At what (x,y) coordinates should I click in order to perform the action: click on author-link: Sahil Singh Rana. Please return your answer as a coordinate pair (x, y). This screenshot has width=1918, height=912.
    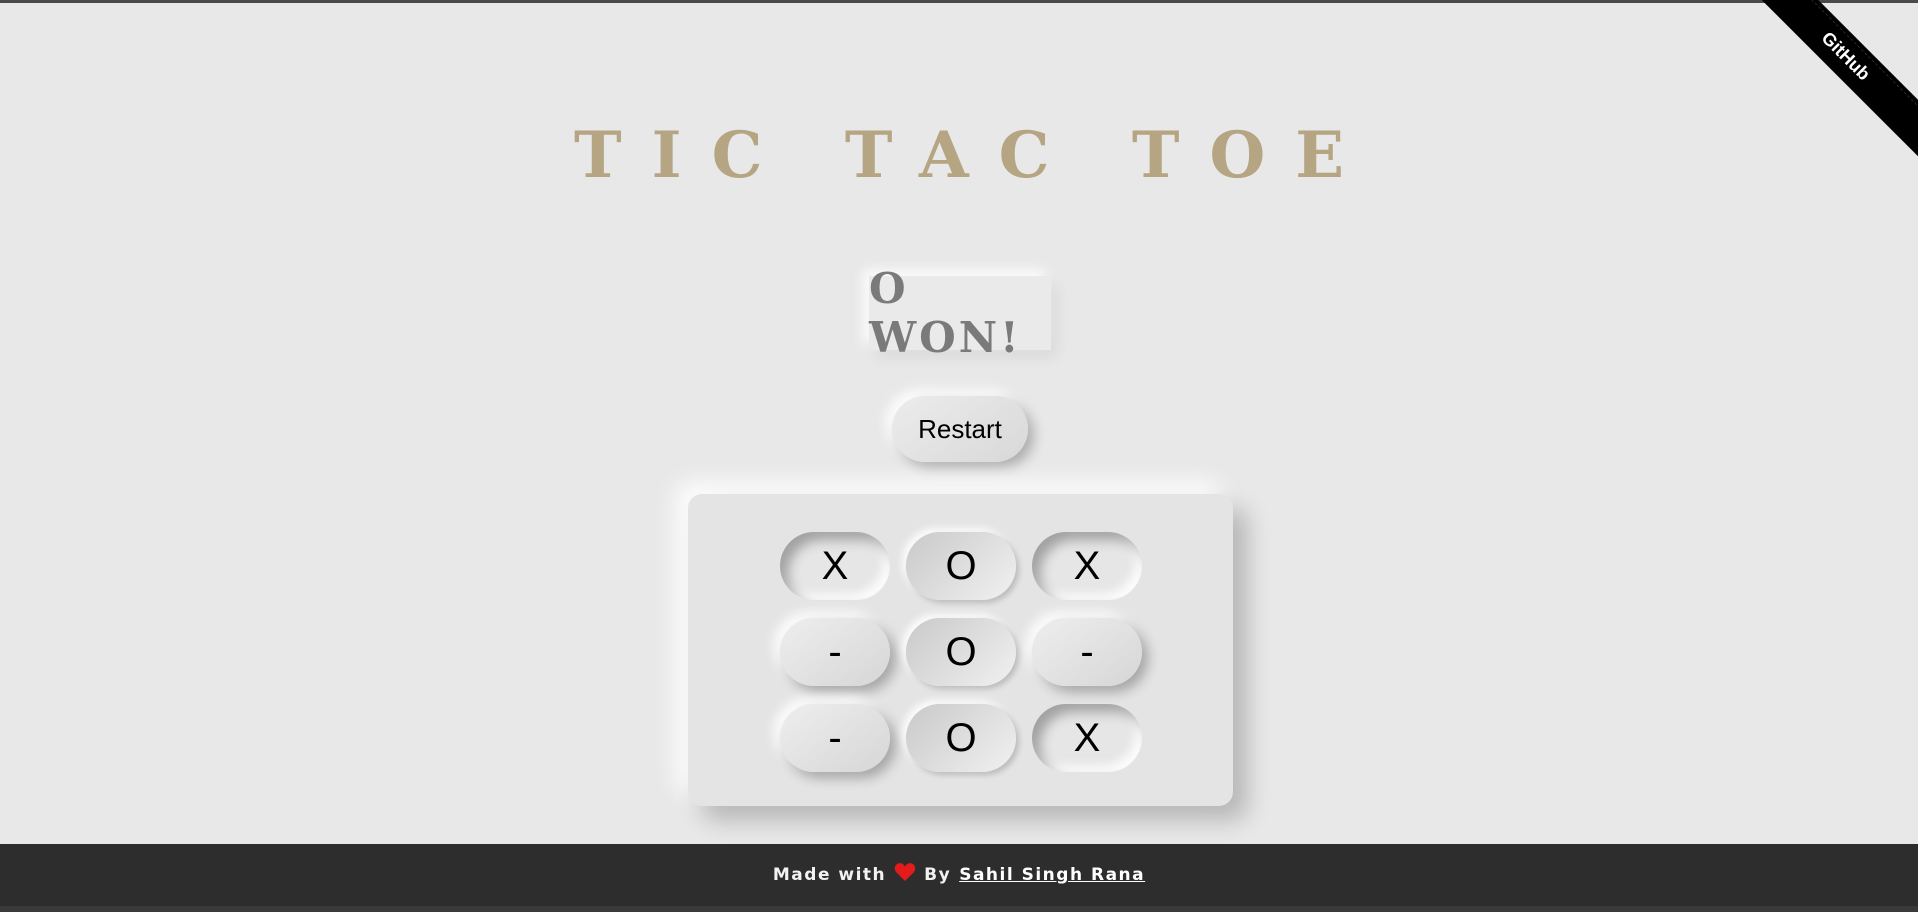
    Looking at the image, I should click on (1052, 875).